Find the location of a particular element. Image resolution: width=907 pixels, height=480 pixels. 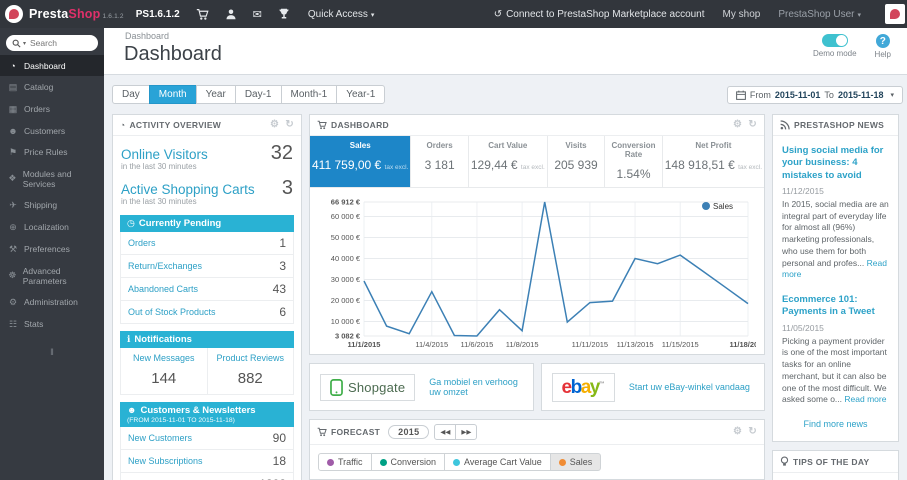

find-more-news-link: Find more news is located at coordinates (835, 424).